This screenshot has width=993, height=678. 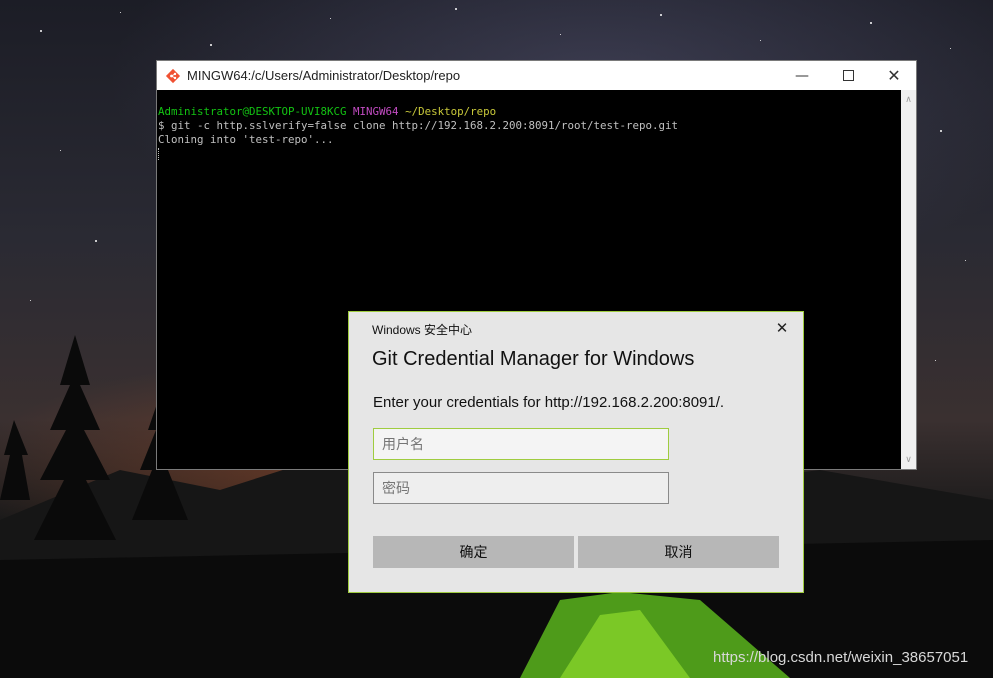 I want to click on terminal-scrollbar: ∧ ∨, so click(x=908, y=279).